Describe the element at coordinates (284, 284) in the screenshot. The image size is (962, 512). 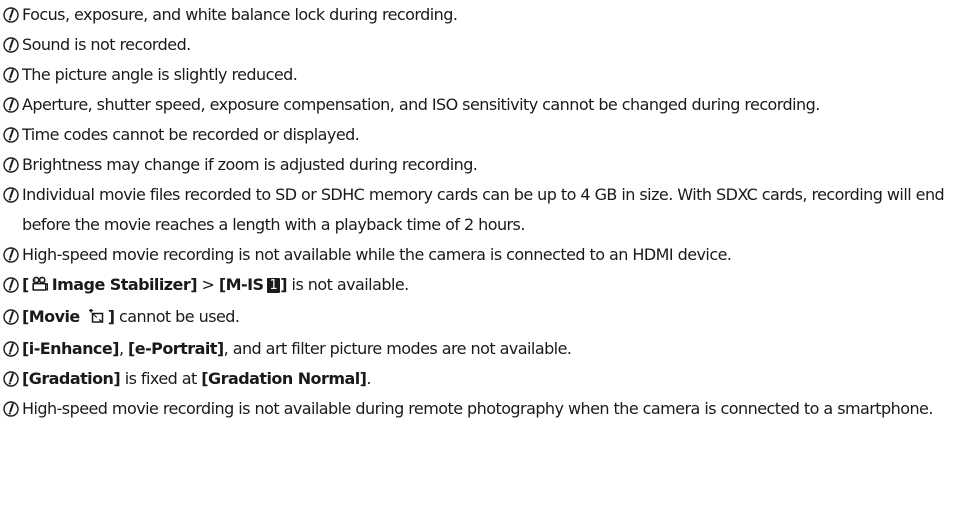
I see `option-close: ]` at that location.